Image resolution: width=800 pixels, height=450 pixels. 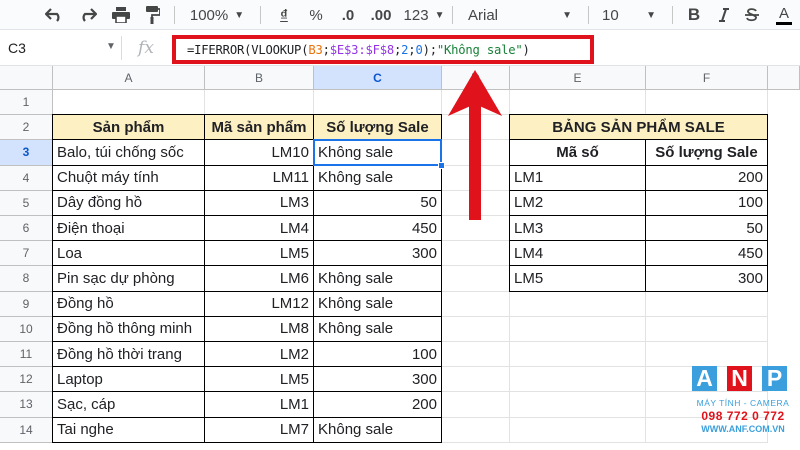 I want to click on strikethrough-icon, so click(x=752, y=15).